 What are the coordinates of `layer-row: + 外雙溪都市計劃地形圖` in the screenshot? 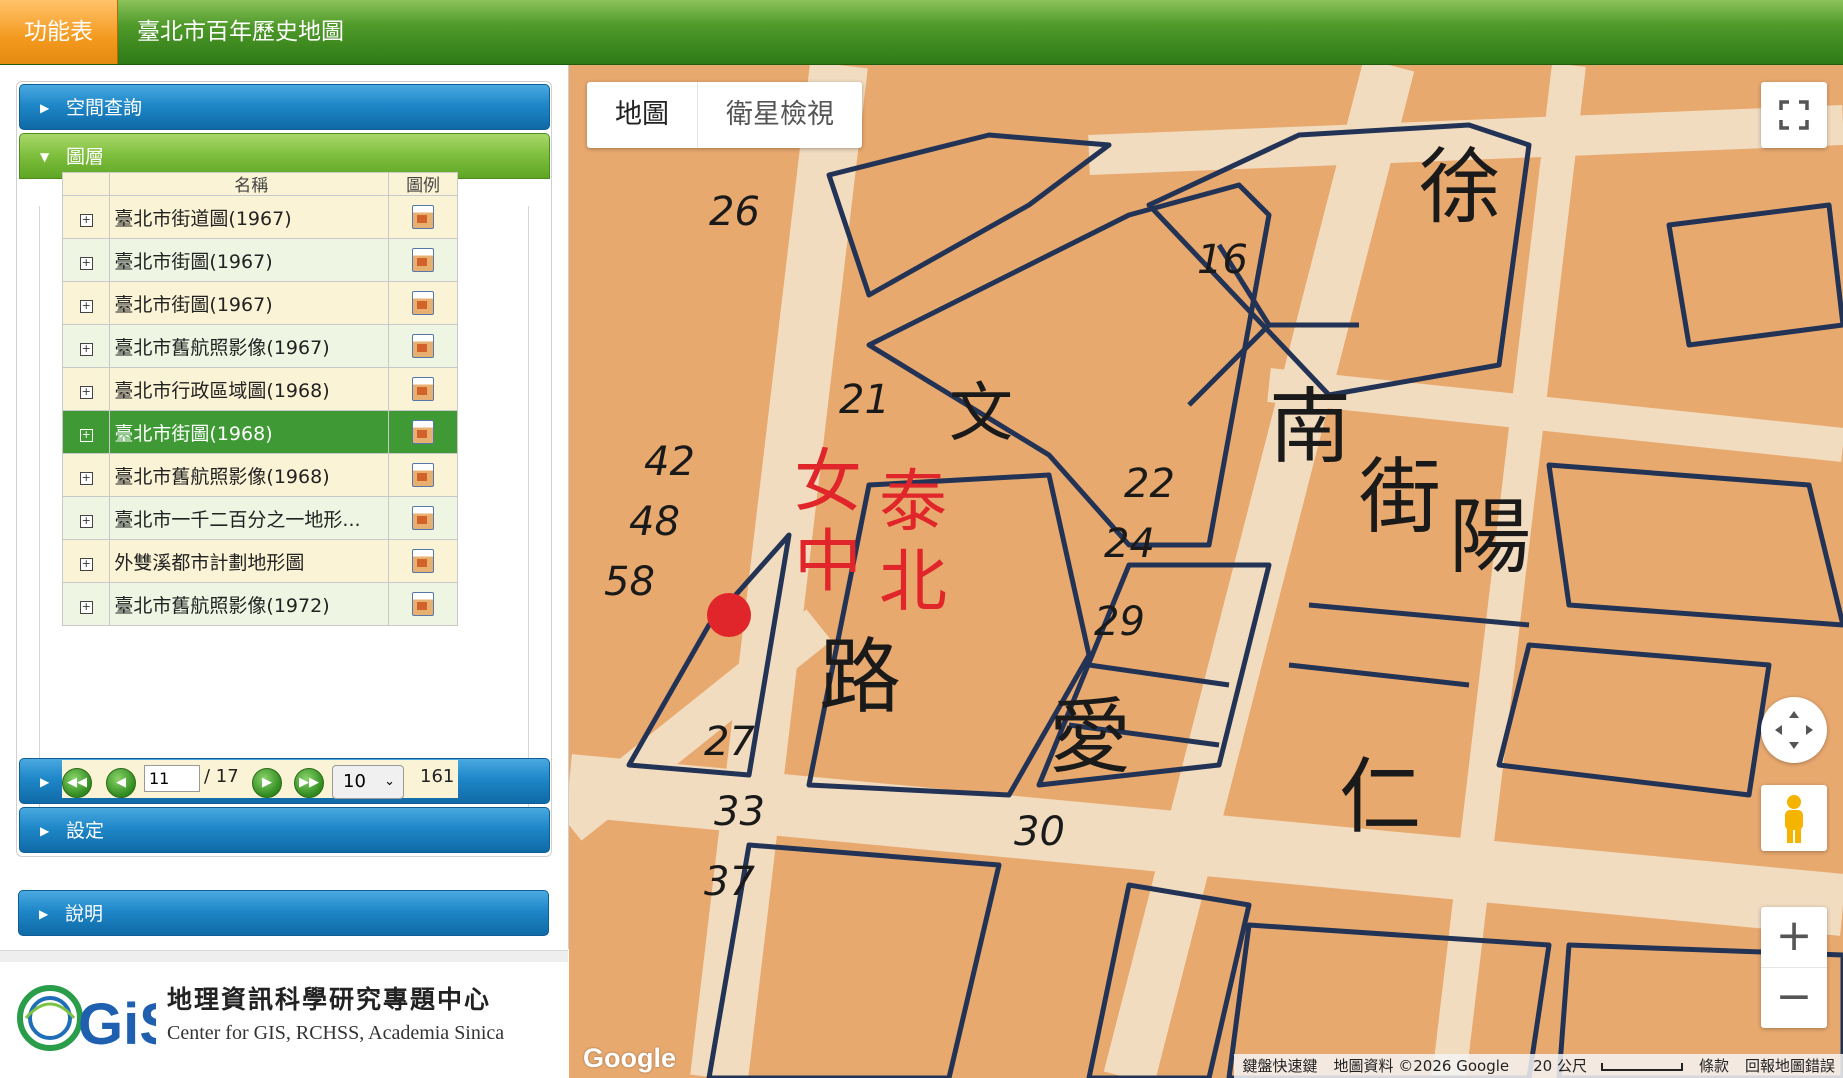 It's located at (259, 561).